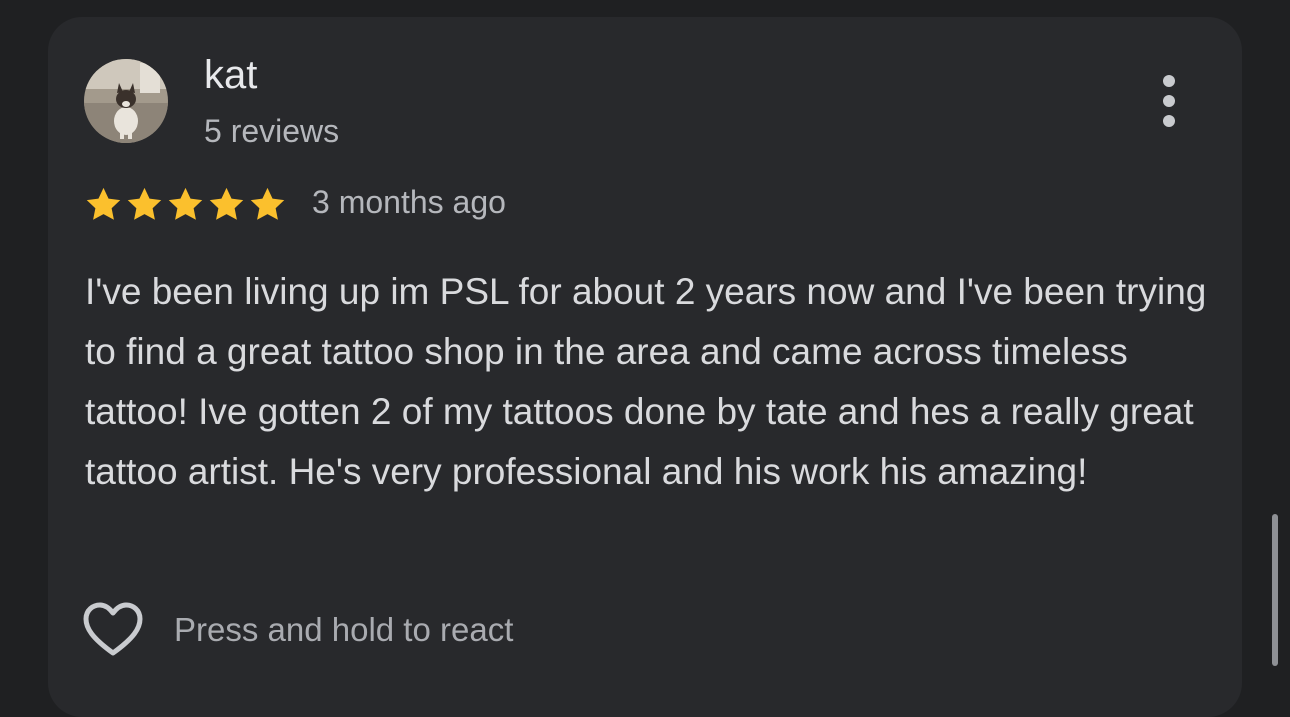  What do you see at coordinates (1169, 101) in the screenshot?
I see `more-options-button` at bounding box center [1169, 101].